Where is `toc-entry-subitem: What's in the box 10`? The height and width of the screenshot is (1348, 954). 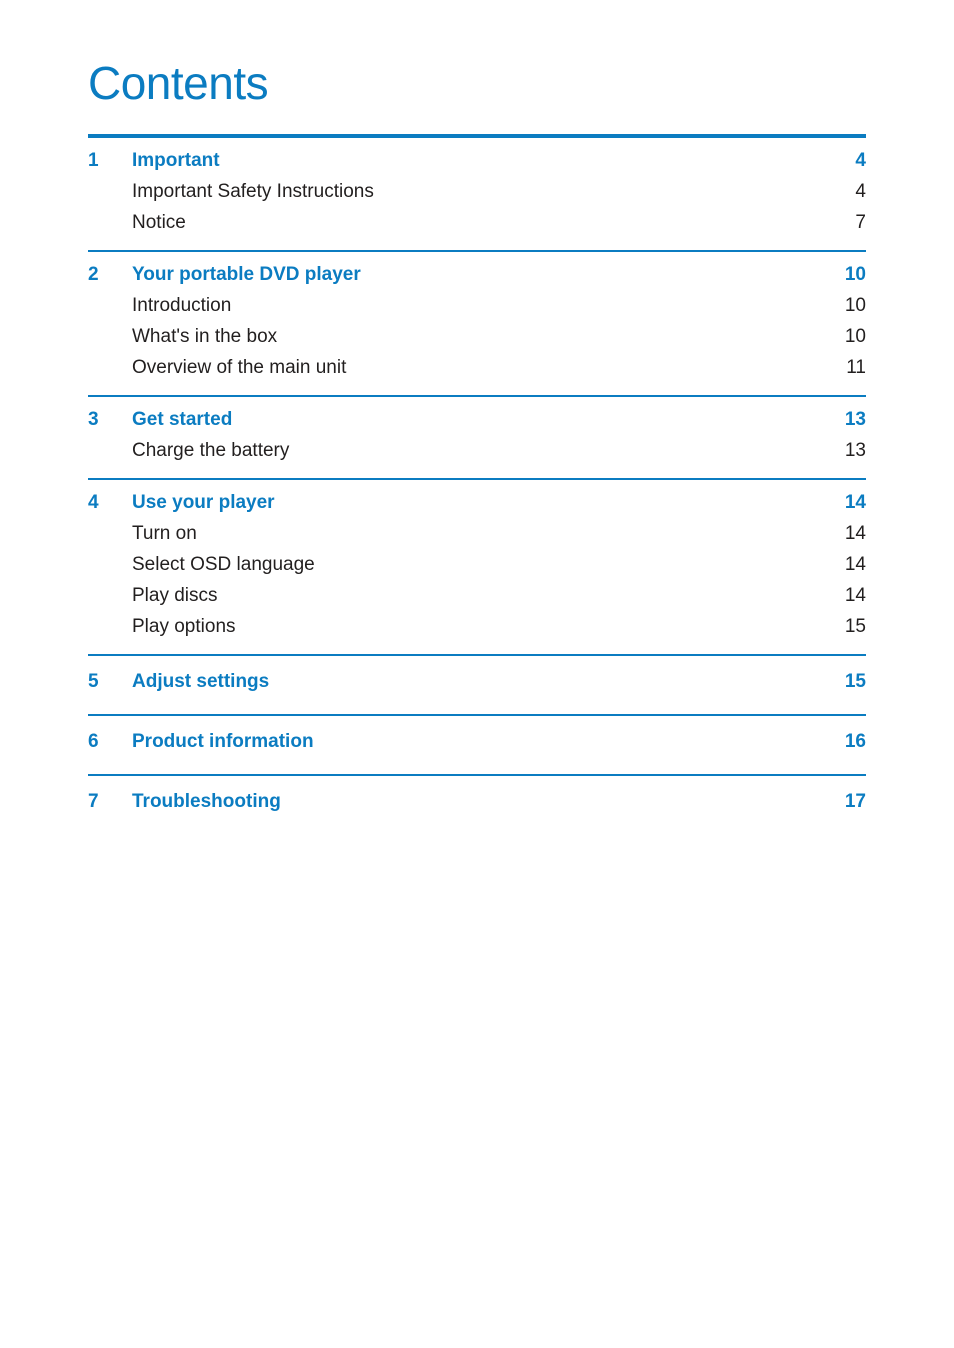 toc-entry-subitem: What's in the box 10 is located at coordinates (477, 336).